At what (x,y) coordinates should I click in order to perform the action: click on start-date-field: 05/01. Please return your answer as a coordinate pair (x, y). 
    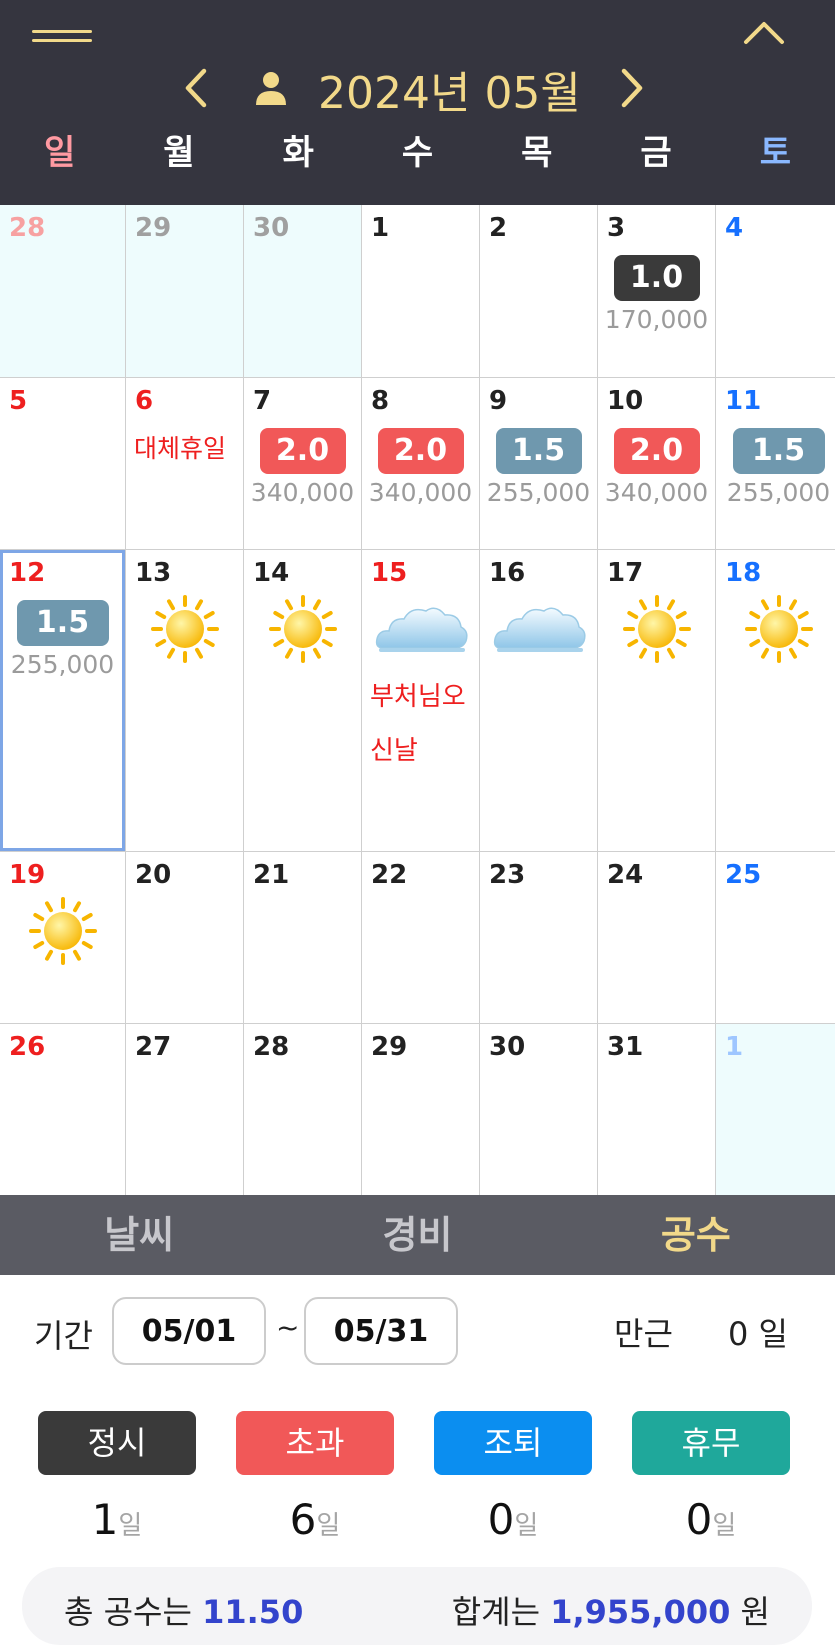
    Looking at the image, I should click on (189, 1331).